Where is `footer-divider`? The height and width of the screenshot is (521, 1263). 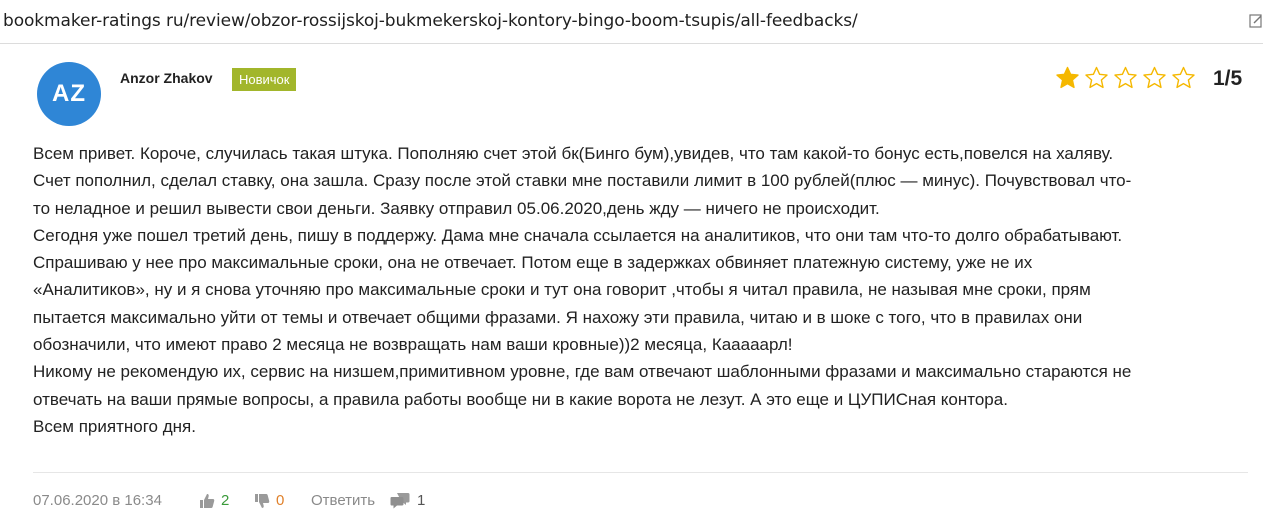
footer-divider is located at coordinates (640, 472).